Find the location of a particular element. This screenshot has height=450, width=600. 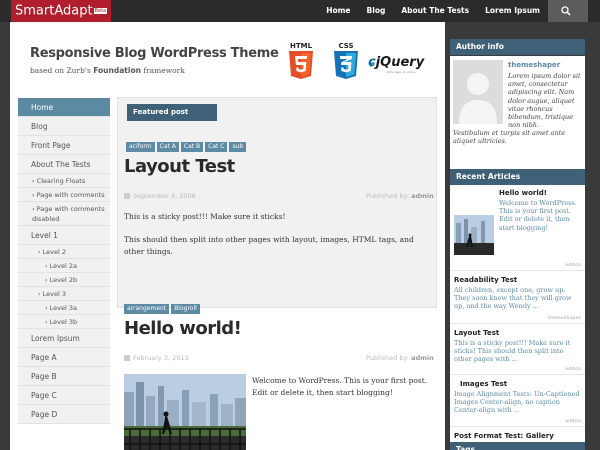

post-tags: arrangement Blogroll is located at coordinates (162, 309).